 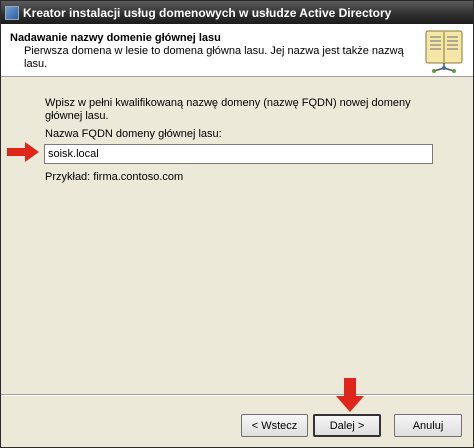 What do you see at coordinates (347, 425) in the screenshot?
I see `next-button: Dalej >` at bounding box center [347, 425].